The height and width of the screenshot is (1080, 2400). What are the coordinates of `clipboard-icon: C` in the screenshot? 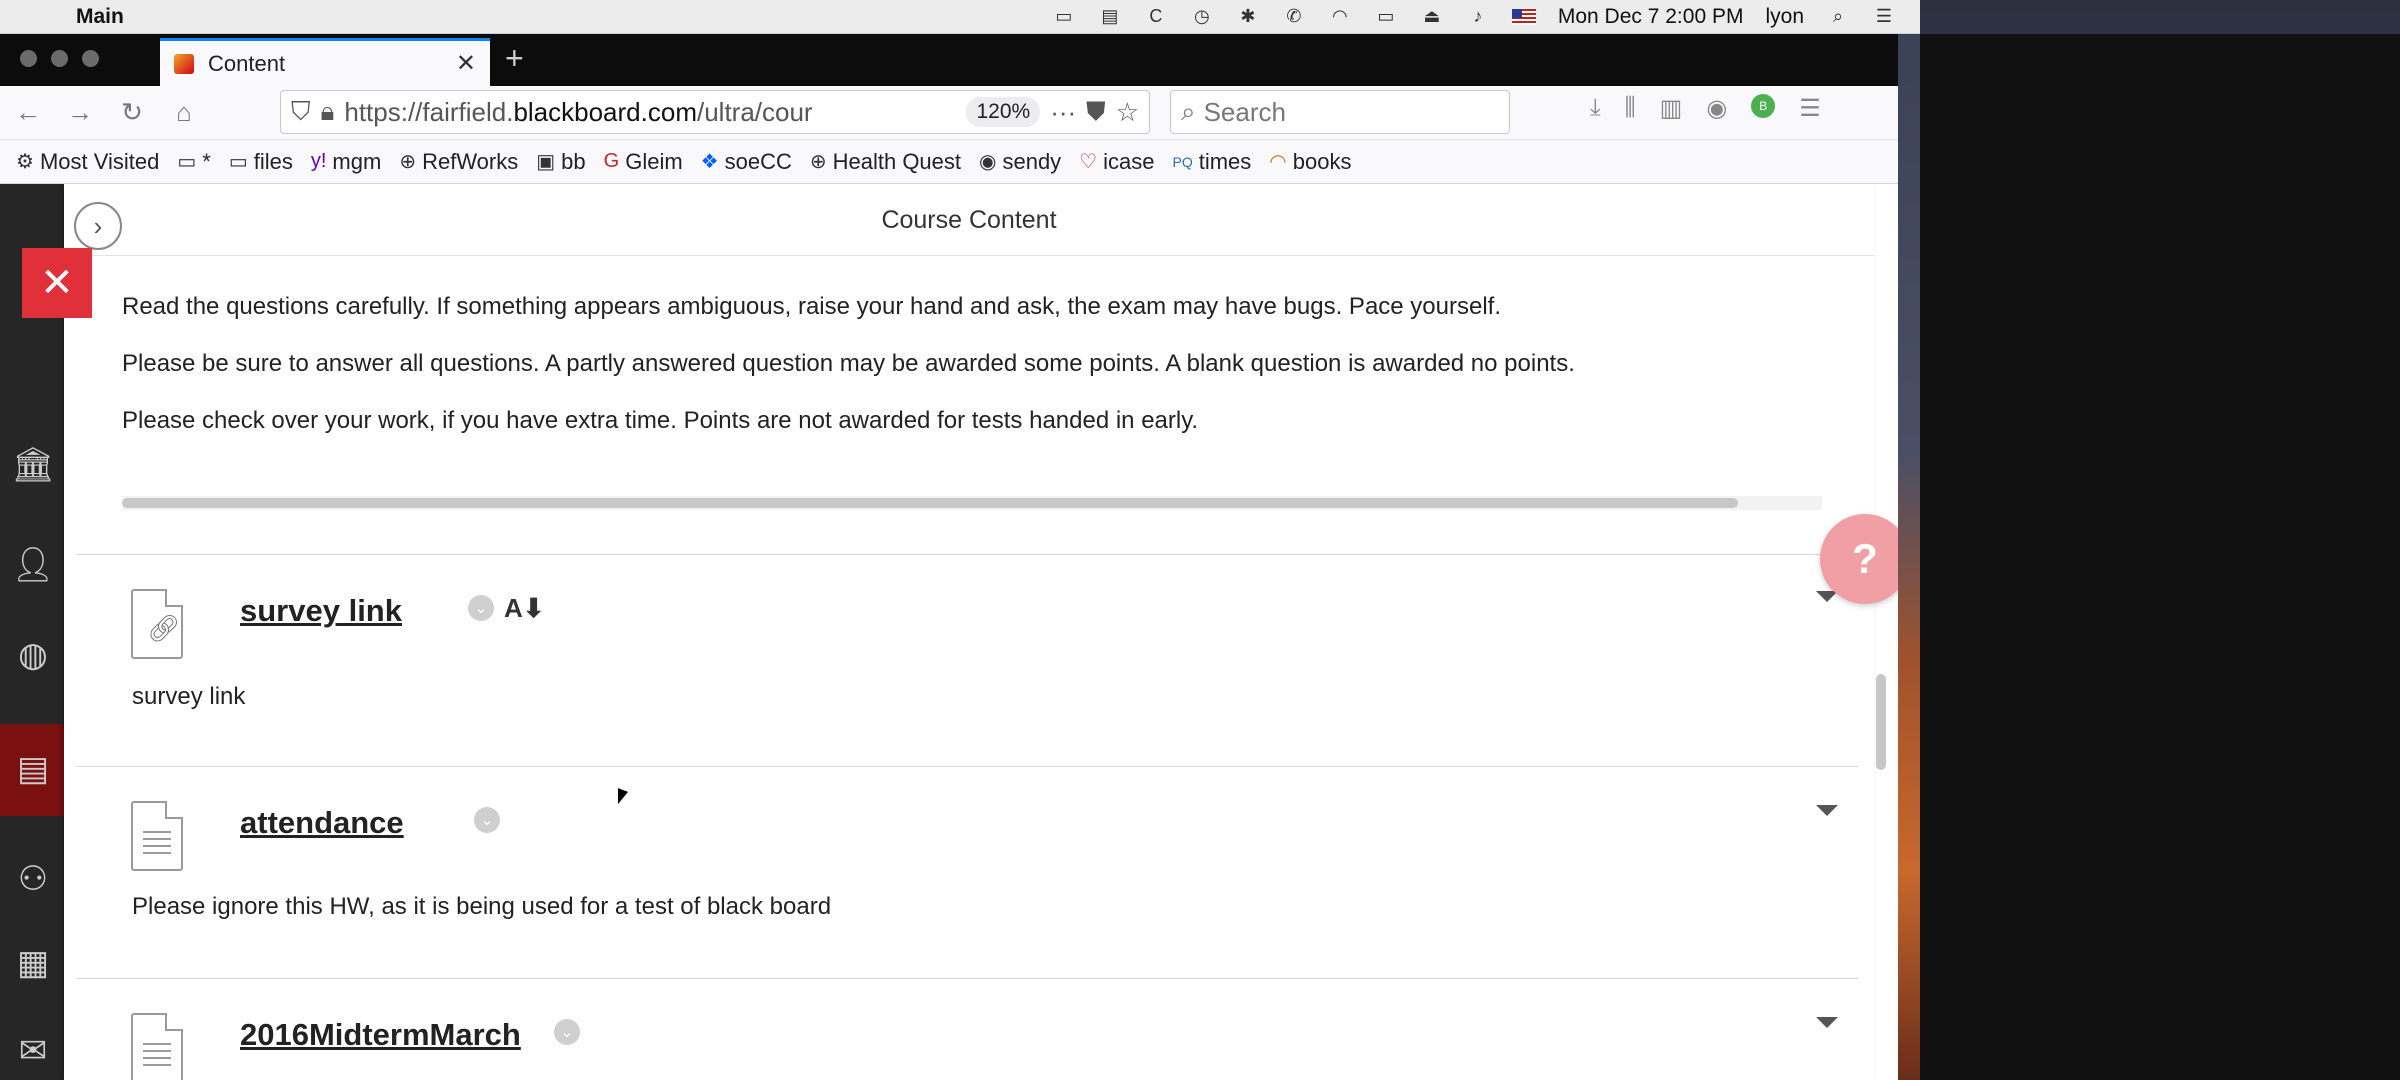 It's located at (1156, 16).